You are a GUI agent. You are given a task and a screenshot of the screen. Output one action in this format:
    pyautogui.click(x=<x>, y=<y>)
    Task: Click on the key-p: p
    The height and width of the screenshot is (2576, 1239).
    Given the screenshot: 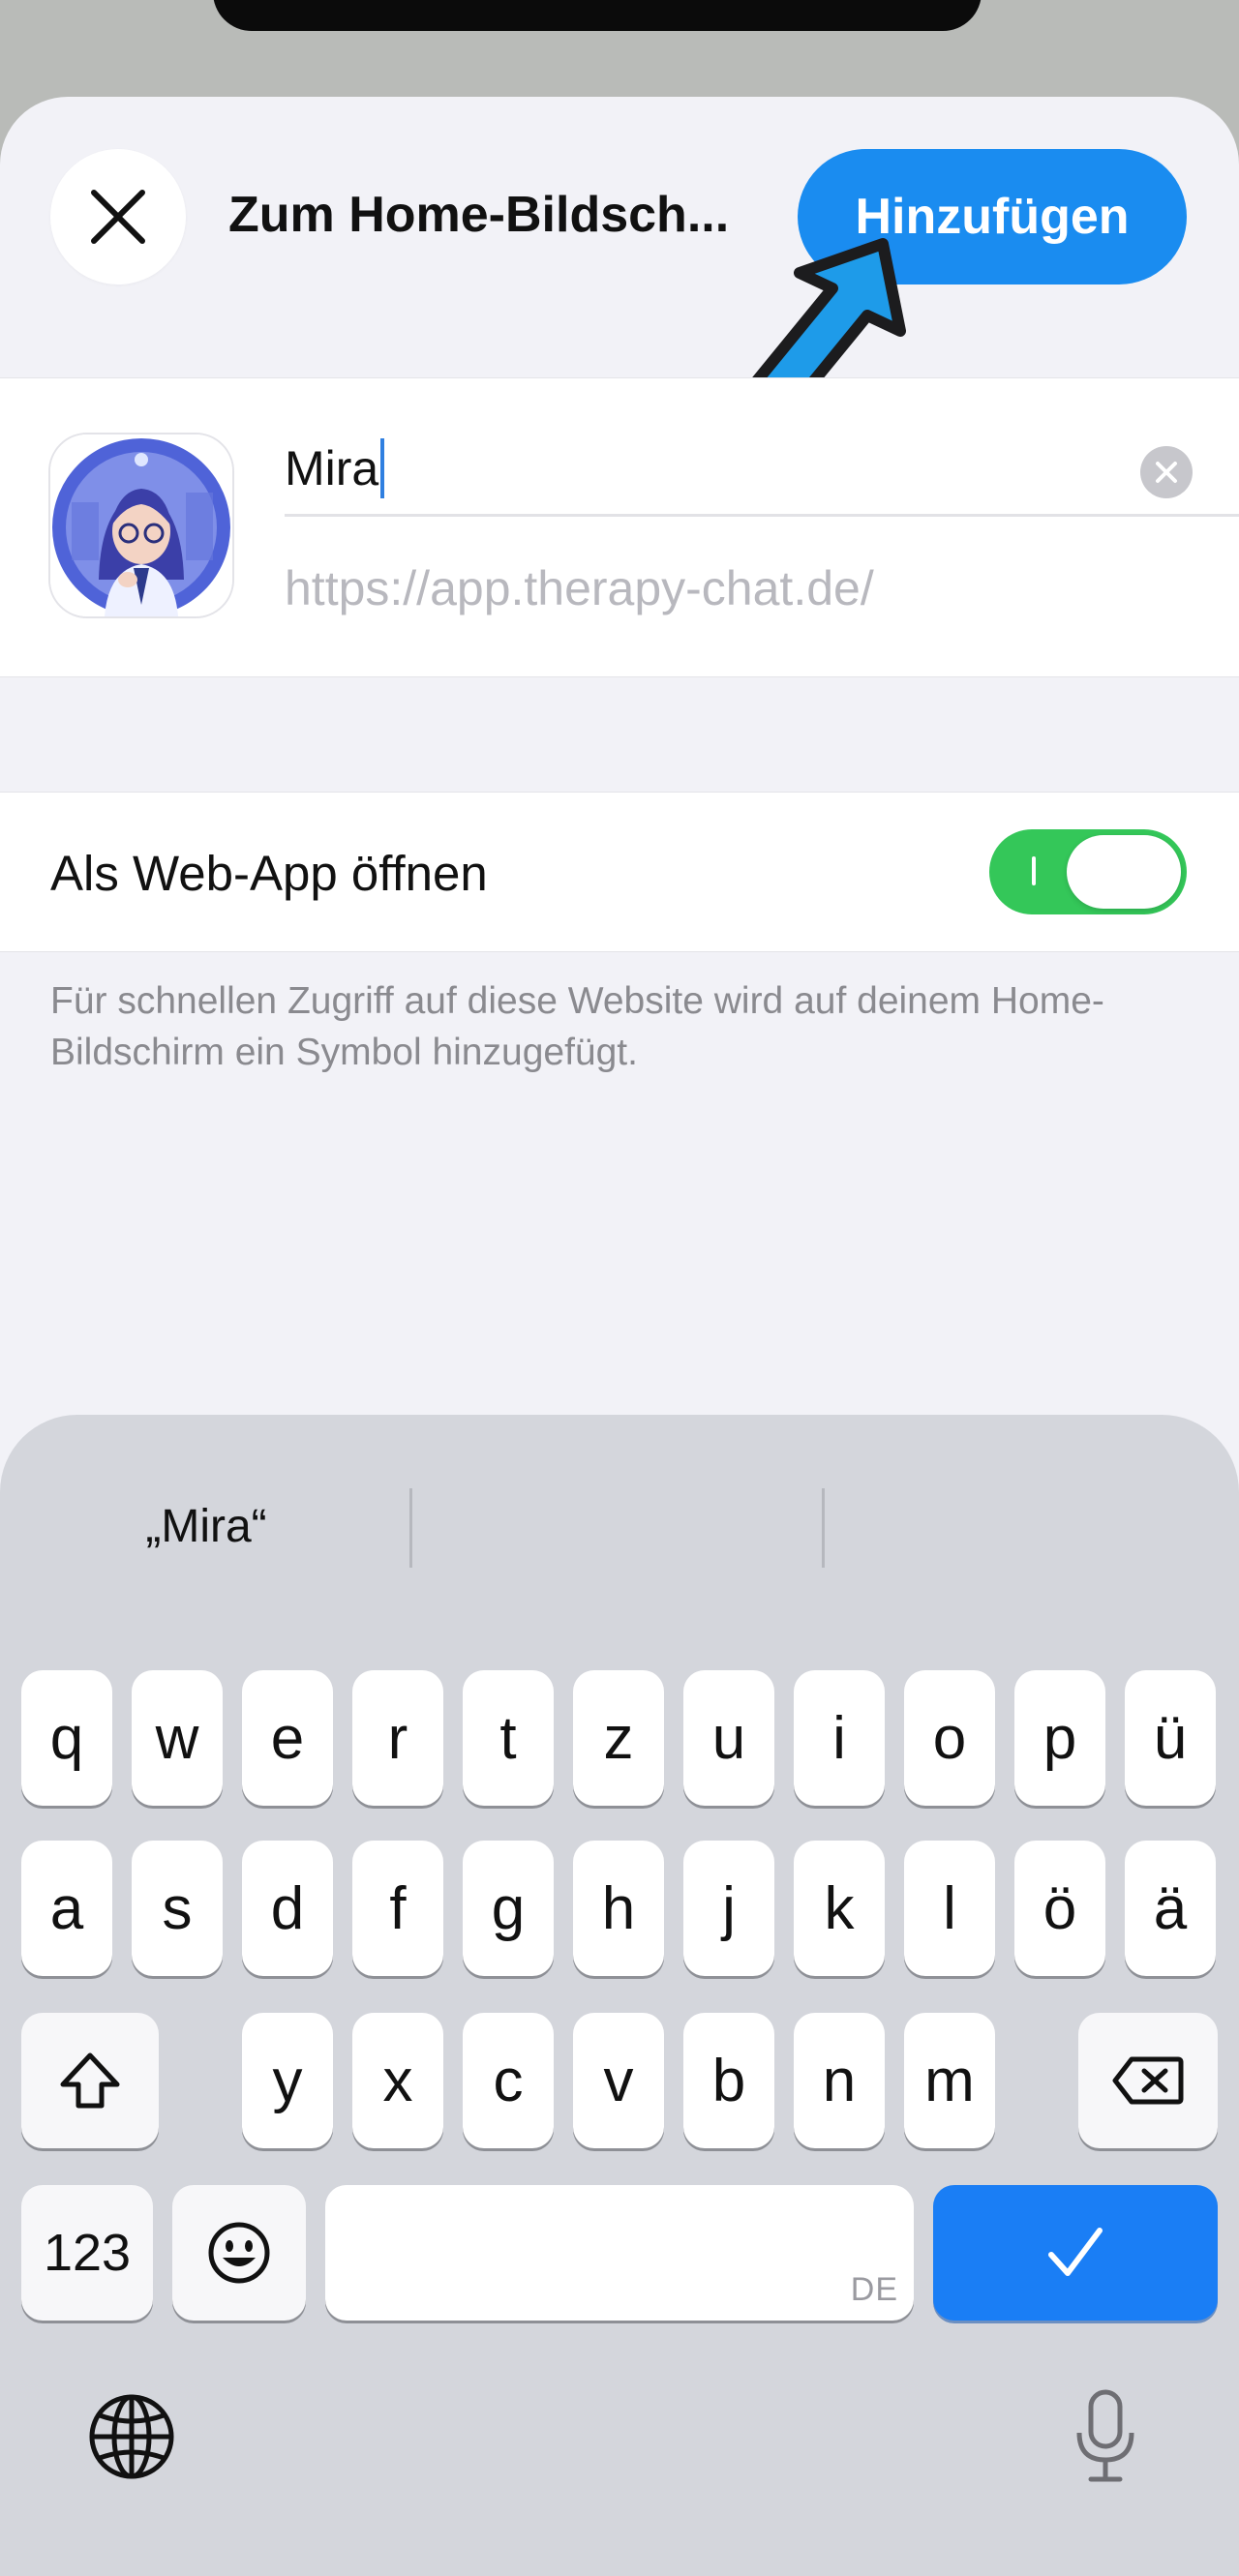 What is the action you would take?
    pyautogui.click(x=1059, y=1738)
    